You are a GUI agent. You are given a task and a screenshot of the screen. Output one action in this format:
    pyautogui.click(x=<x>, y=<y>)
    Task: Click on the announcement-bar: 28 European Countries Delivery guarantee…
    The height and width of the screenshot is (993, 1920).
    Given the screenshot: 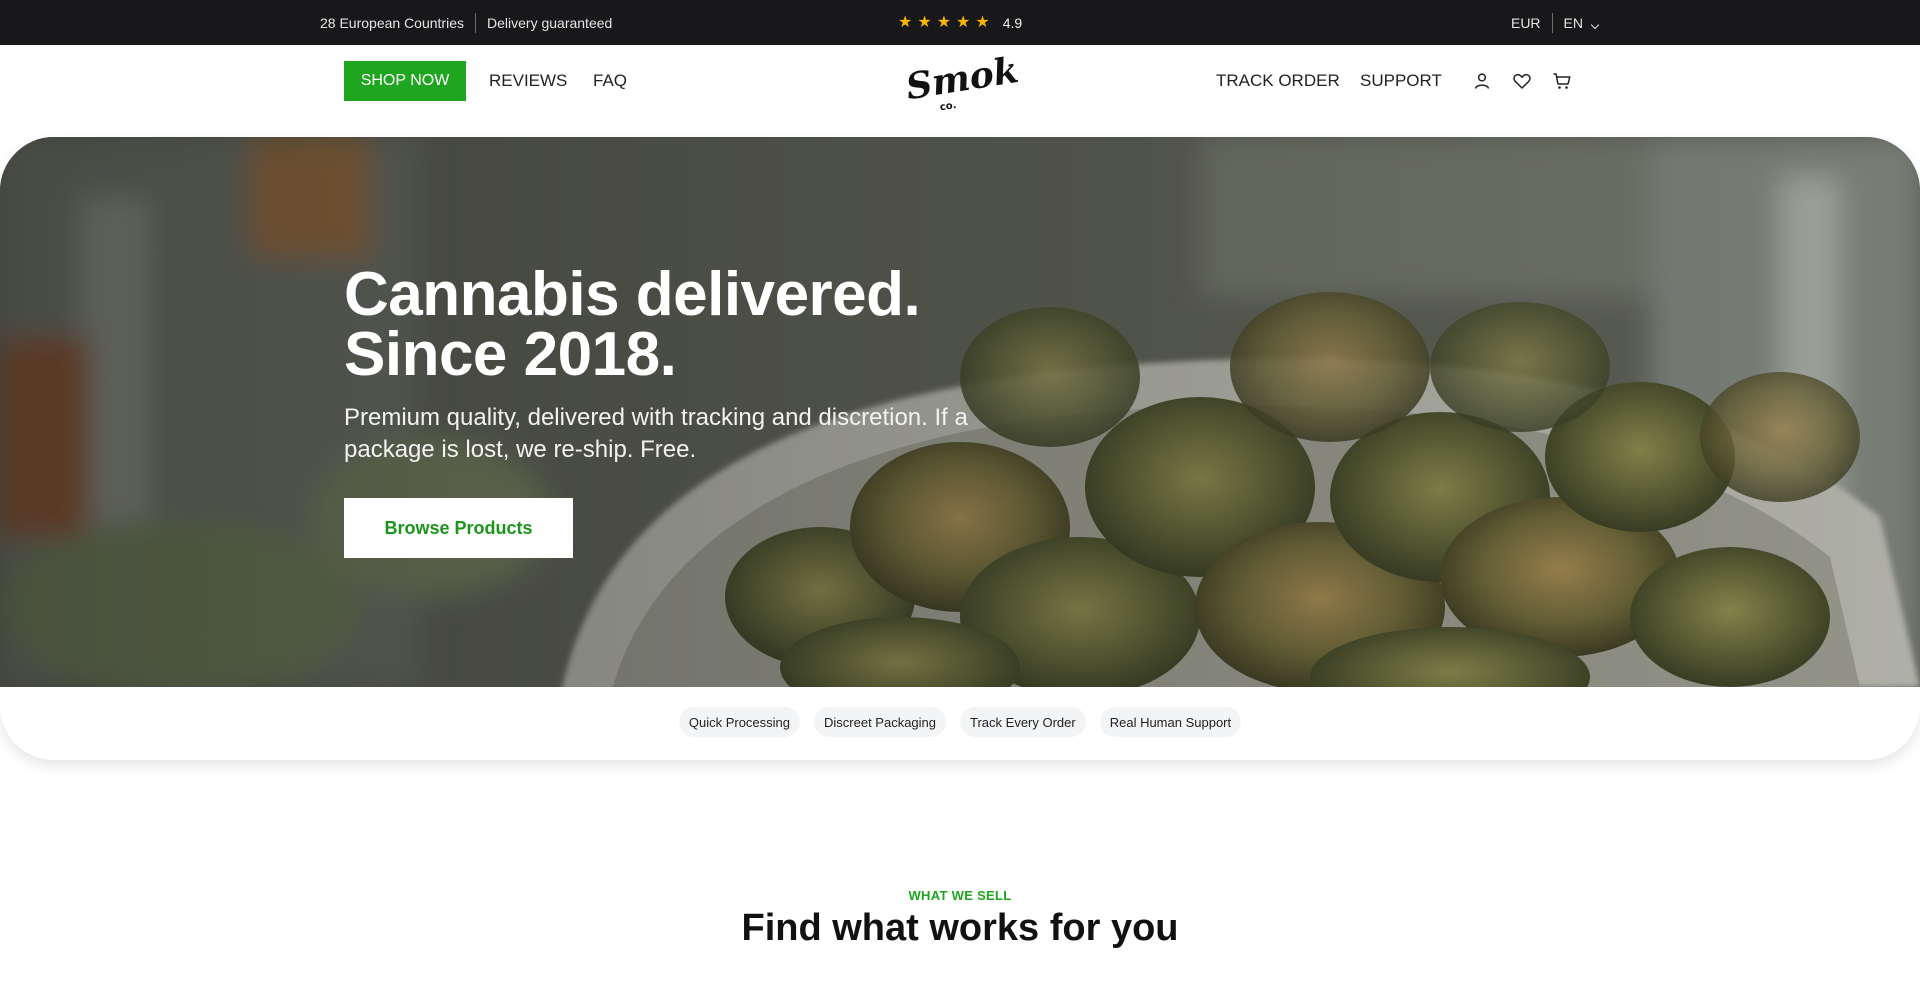 What is the action you would take?
    pyautogui.click(x=960, y=22)
    